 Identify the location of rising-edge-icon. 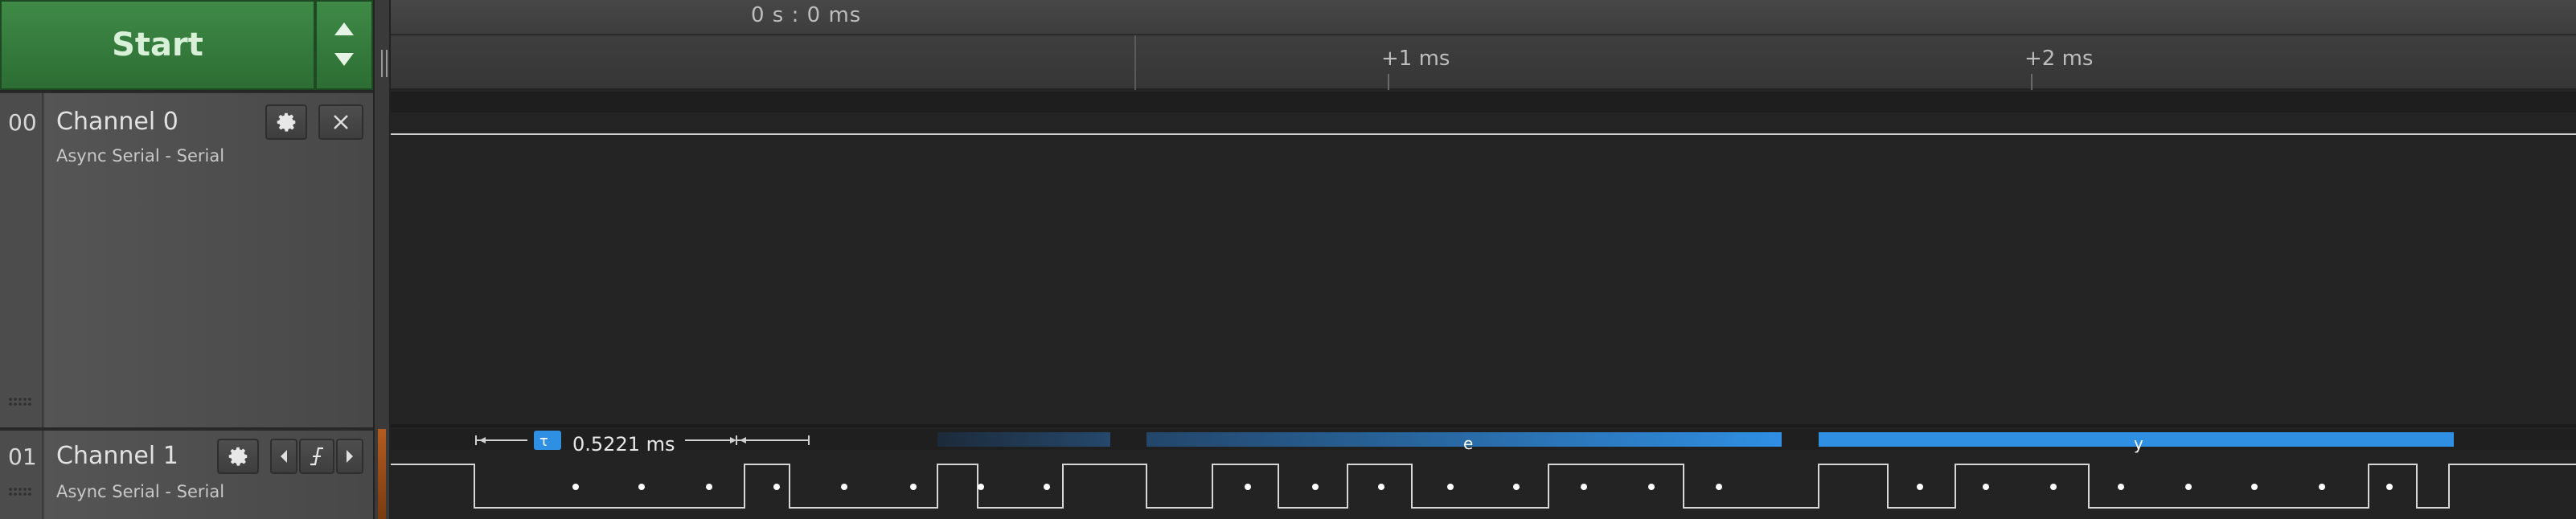
(317, 456).